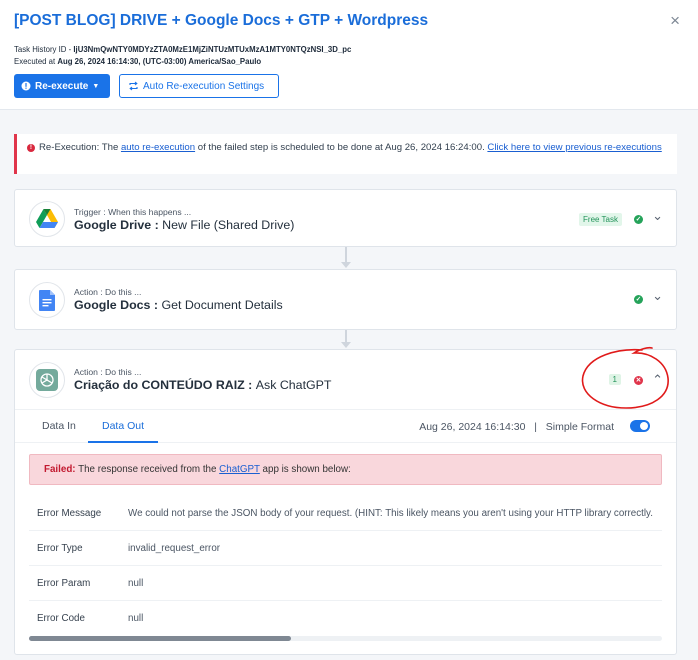  What do you see at coordinates (26, 86) in the screenshot?
I see `warning-icon` at bounding box center [26, 86].